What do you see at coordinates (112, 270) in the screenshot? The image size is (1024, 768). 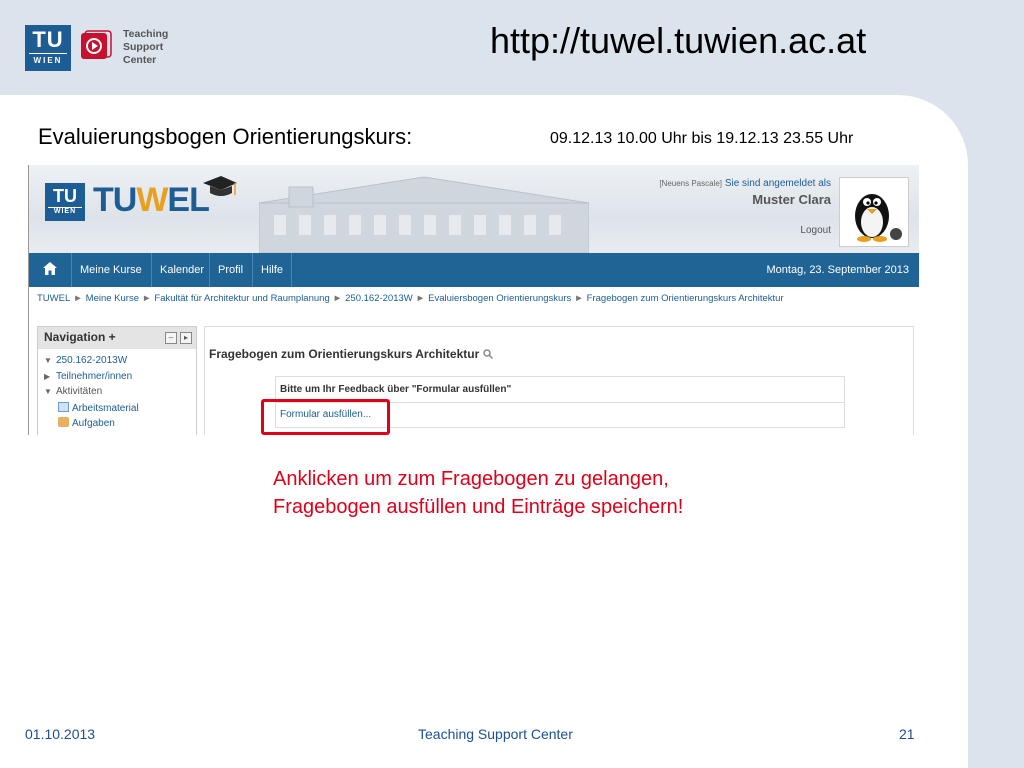 I see `nav-meine-kurse: Meine Kurse` at bounding box center [112, 270].